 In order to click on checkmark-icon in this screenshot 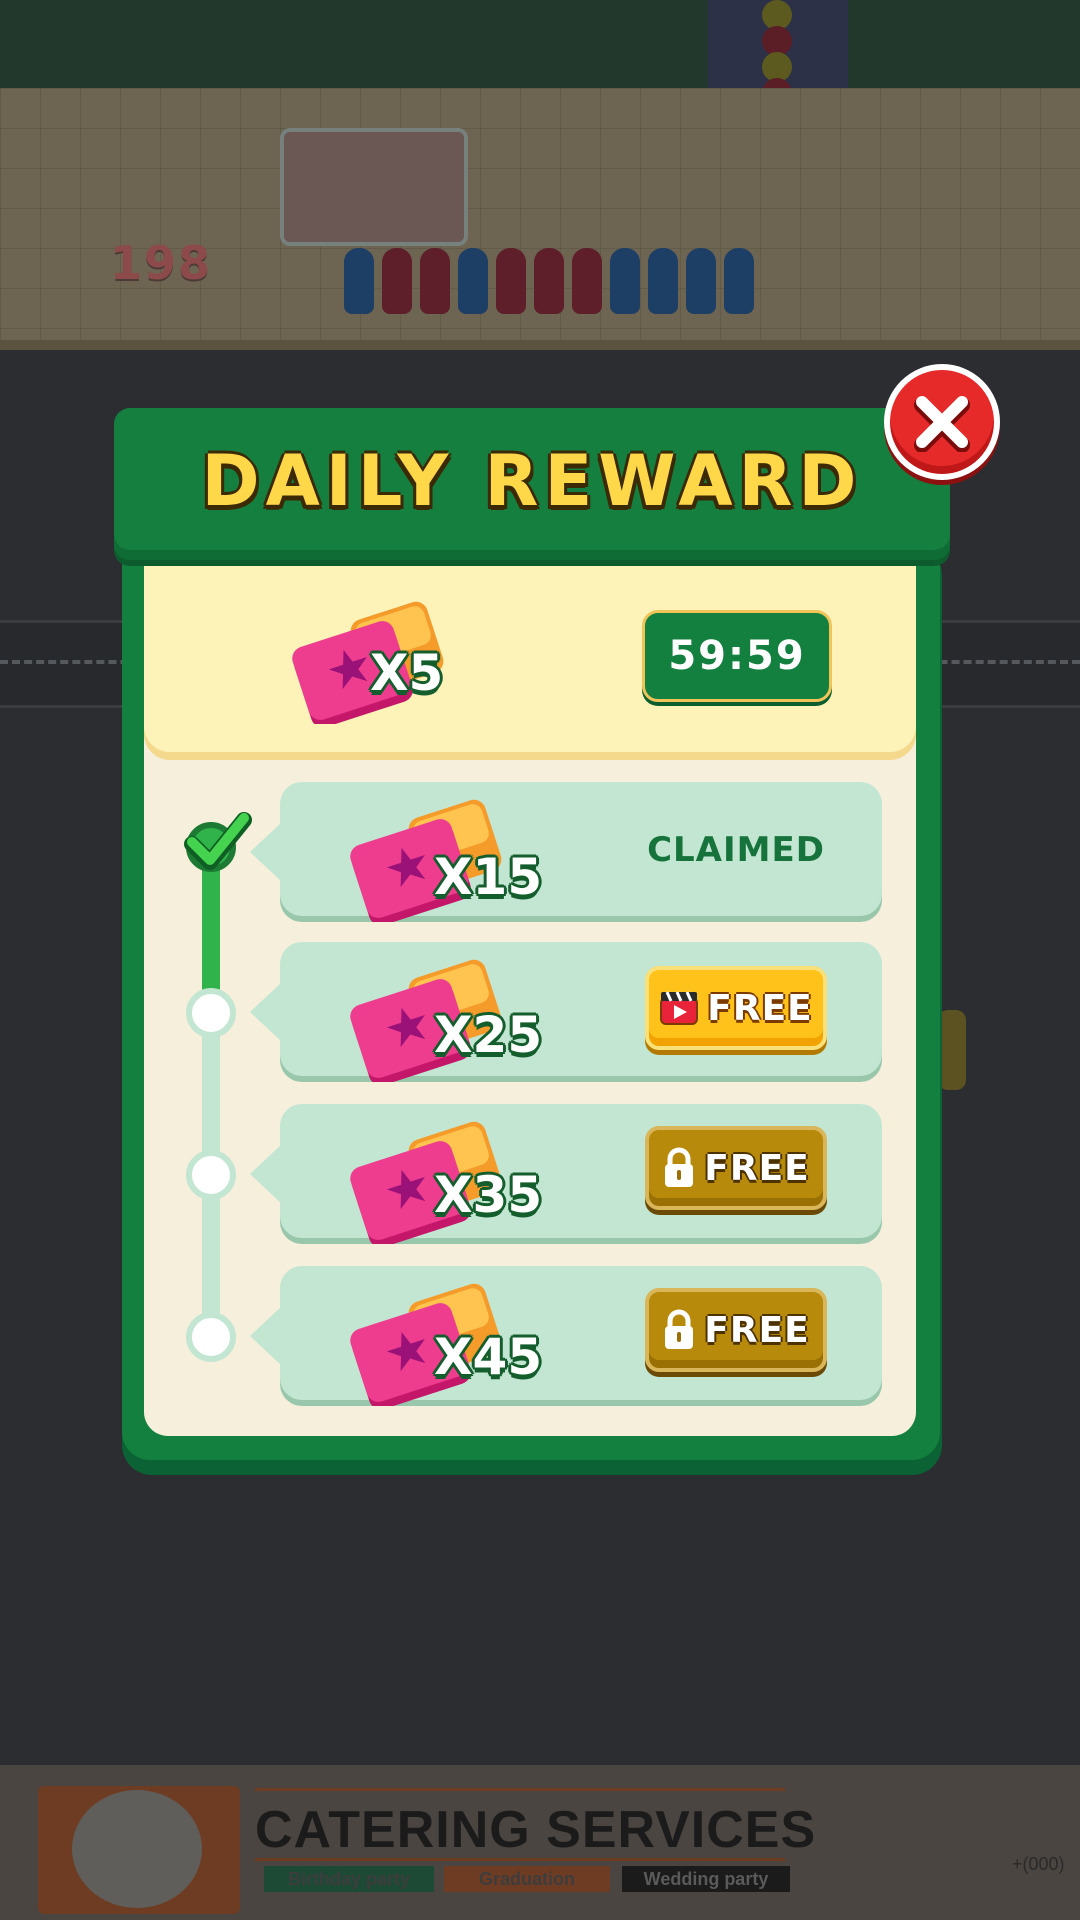, I will do `click(218, 841)`.